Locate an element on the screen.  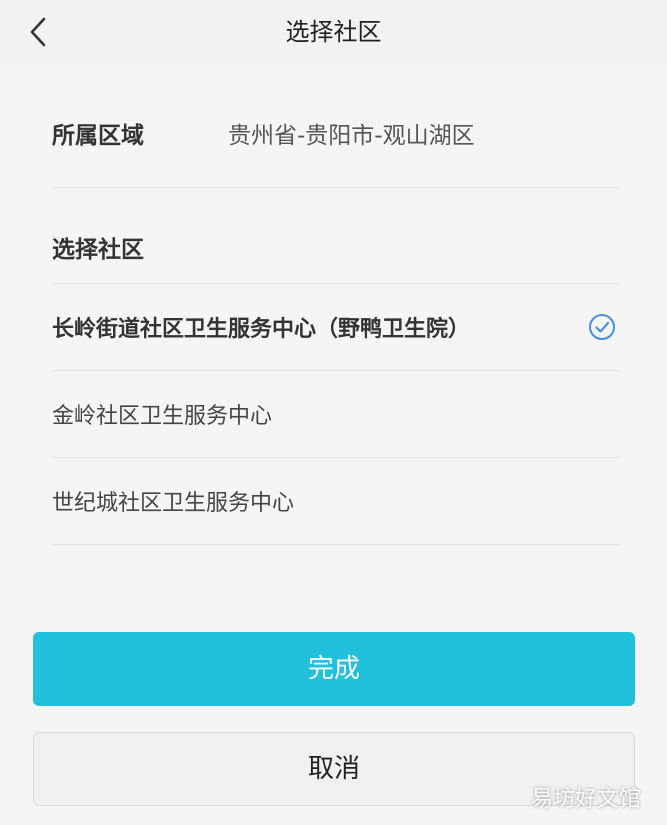
region-value: 贵州省-贵阳市-观山湖区 is located at coordinates (351, 136).